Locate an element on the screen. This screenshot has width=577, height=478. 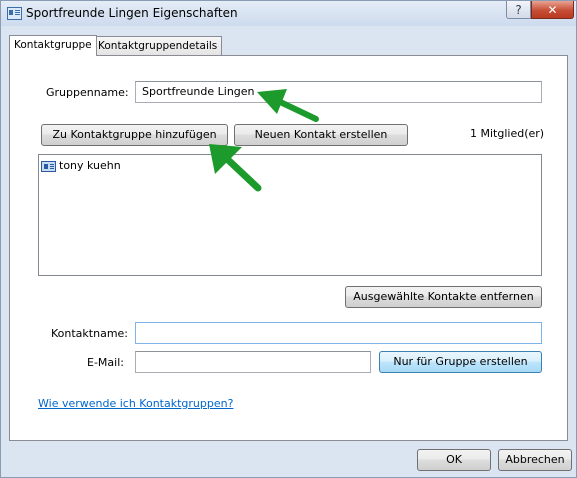
close-button: ✕ is located at coordinates (552, 10).